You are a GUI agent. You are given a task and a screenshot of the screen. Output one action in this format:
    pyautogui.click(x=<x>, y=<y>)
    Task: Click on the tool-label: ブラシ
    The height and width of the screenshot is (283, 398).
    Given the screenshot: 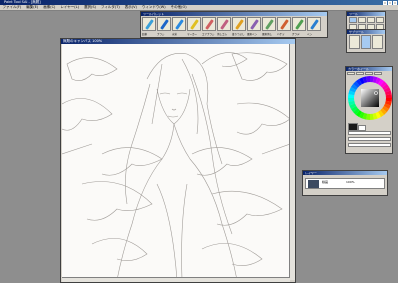 What is the action you would take?
    pyautogui.click(x=161, y=34)
    